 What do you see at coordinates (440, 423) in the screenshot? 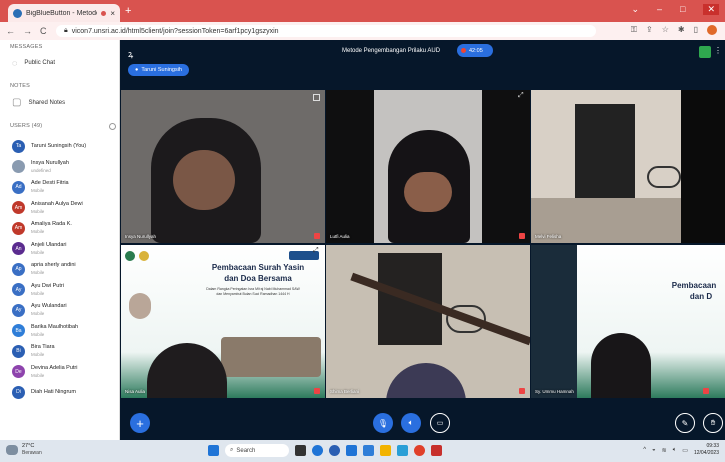
I see `camera-button: ▭` at bounding box center [440, 423].